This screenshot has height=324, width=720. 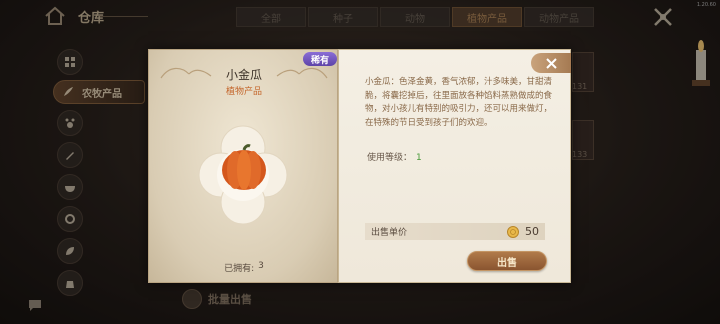 What do you see at coordinates (243, 92) in the screenshot?
I see `item-category: 植物产品` at bounding box center [243, 92].